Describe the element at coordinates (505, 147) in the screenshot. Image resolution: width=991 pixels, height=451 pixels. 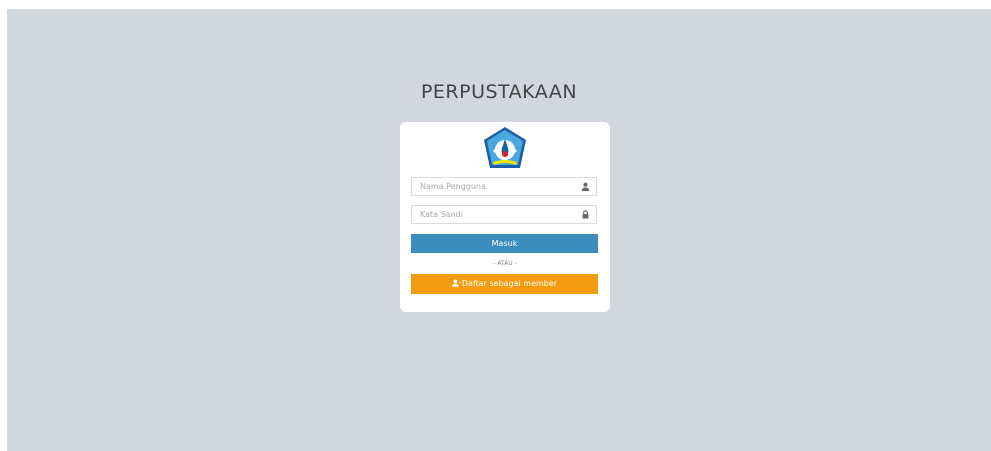
I see `tut-wuri-handayani-logo` at that location.